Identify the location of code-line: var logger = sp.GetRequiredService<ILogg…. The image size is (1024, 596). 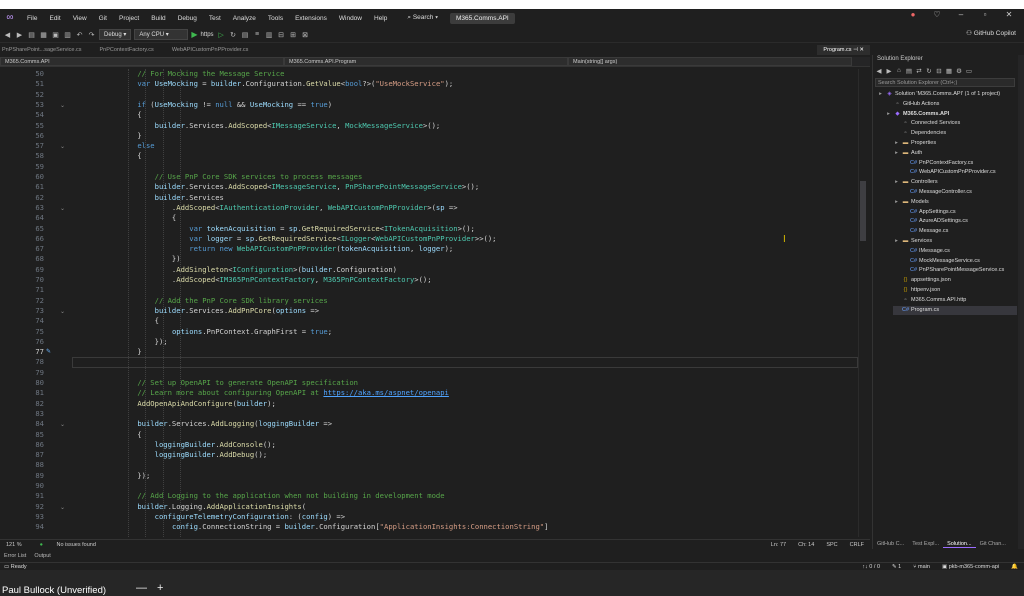
(308, 239).